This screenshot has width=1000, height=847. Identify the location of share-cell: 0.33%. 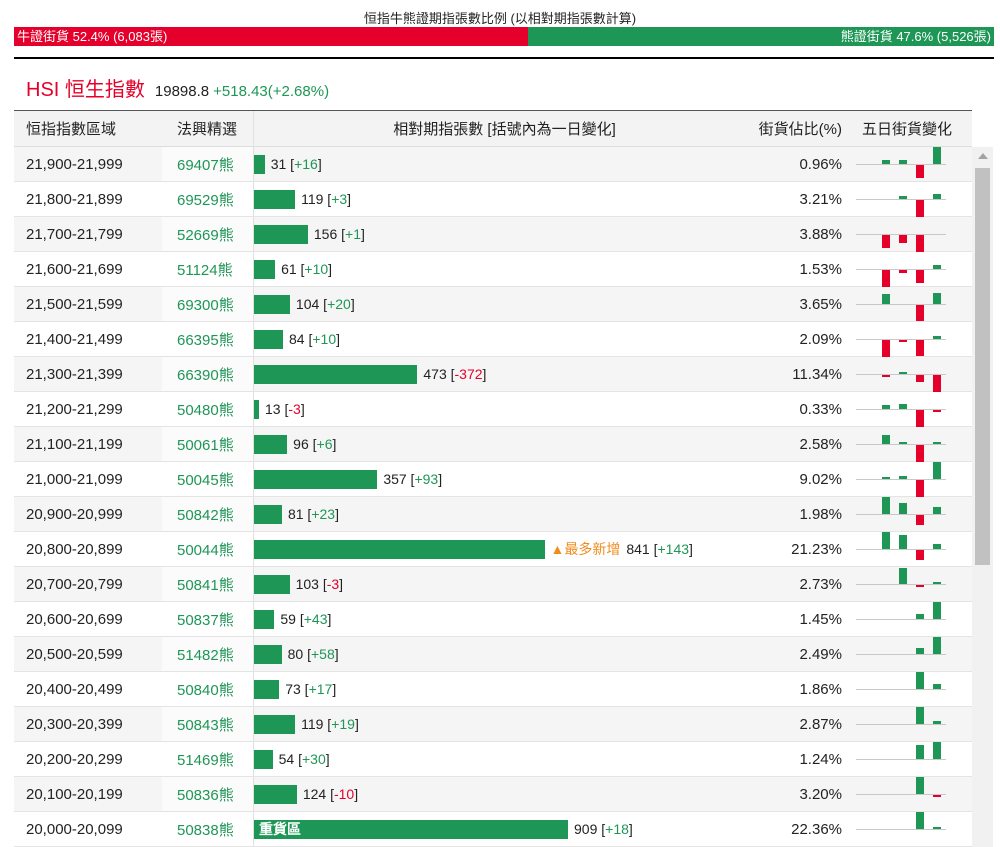
(820, 409).